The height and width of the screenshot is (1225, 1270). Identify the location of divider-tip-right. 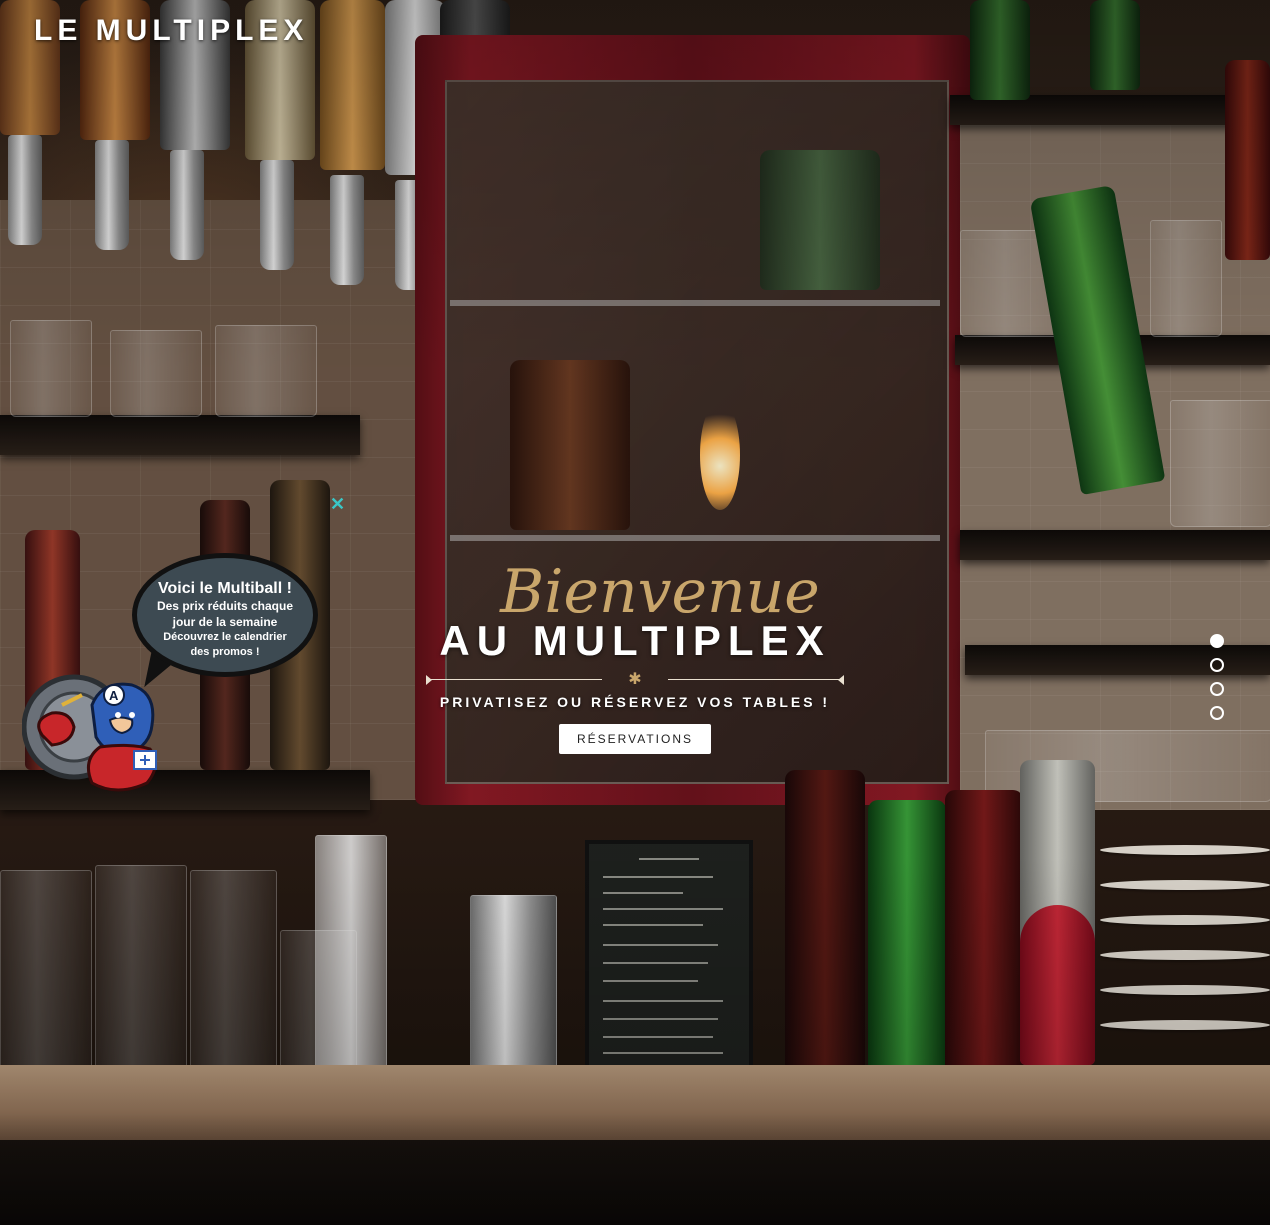
(841, 680).